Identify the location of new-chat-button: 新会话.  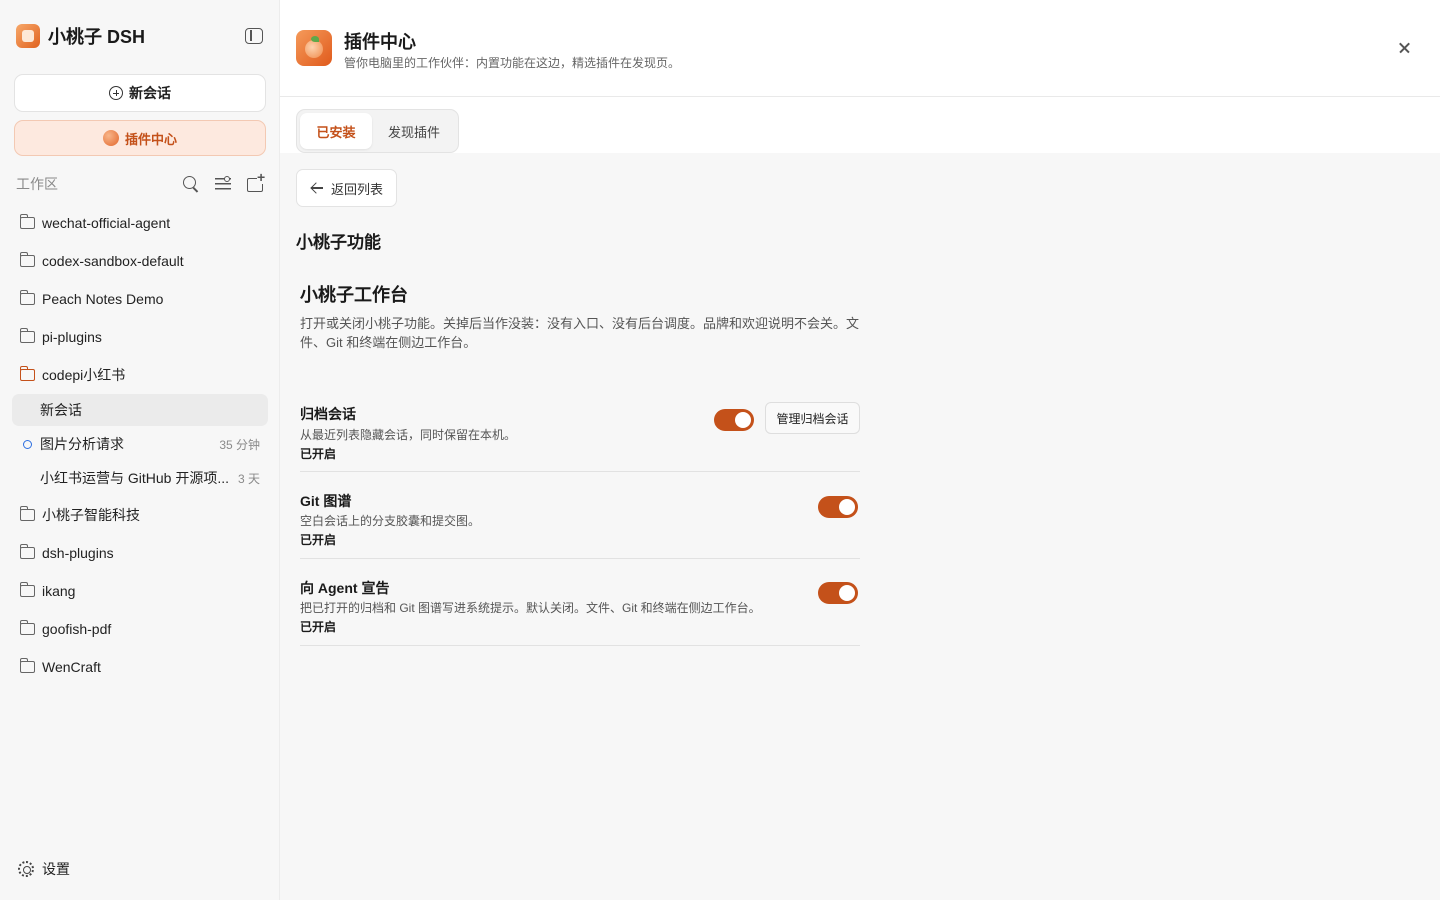
(140, 93).